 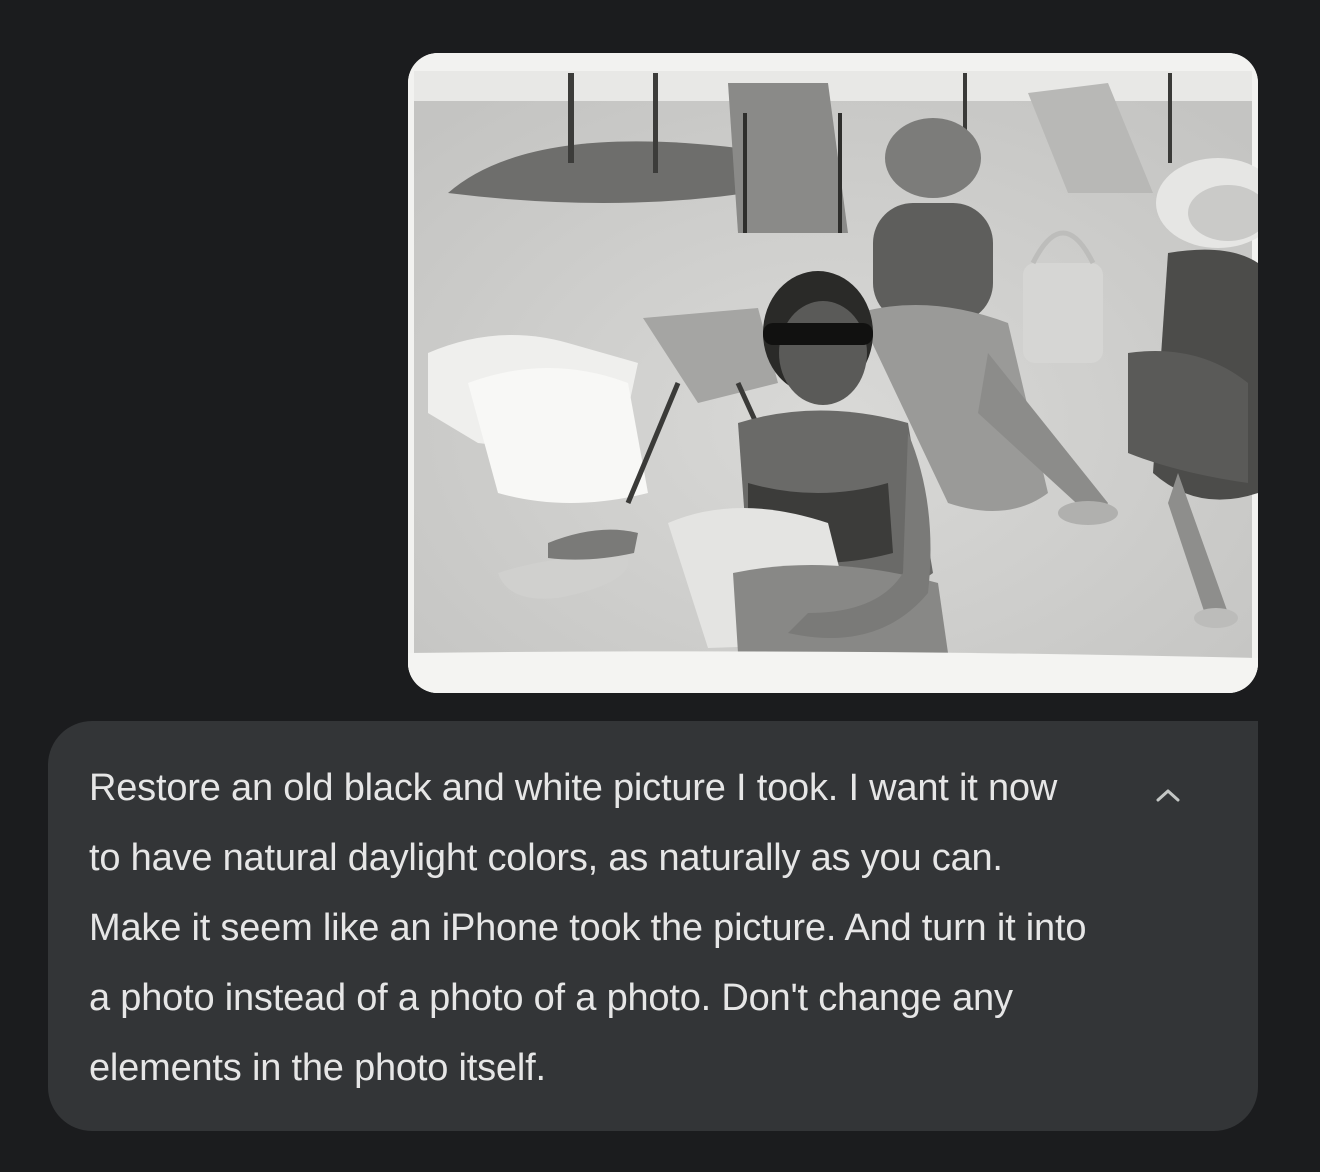 I want to click on collapse-message-button, so click(x=1168, y=795).